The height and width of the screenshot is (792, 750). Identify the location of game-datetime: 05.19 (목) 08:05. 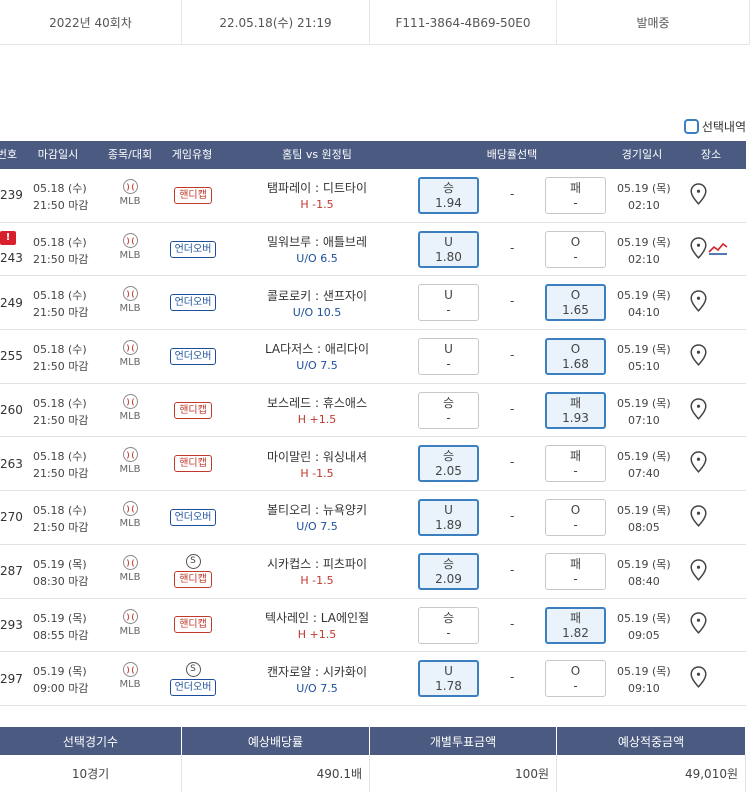
(644, 519).